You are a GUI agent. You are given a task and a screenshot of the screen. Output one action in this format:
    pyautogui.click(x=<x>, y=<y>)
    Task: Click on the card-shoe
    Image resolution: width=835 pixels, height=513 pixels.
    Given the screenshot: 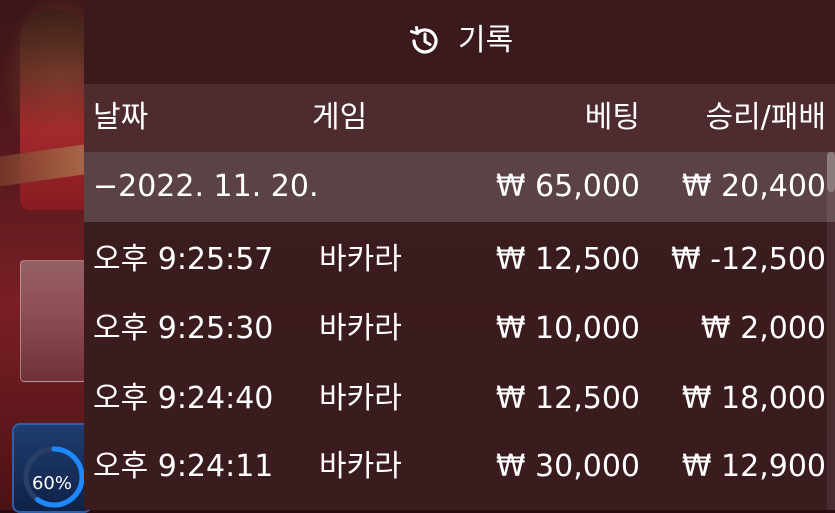 What is the action you would take?
    pyautogui.click(x=53, y=321)
    